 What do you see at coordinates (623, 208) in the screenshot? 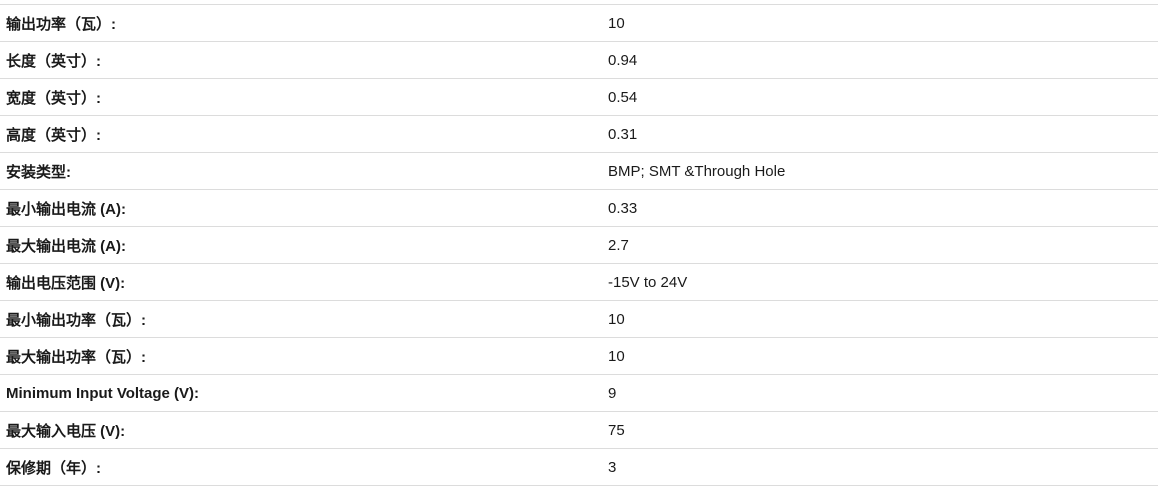
I see `spec-value: 0.33` at bounding box center [623, 208].